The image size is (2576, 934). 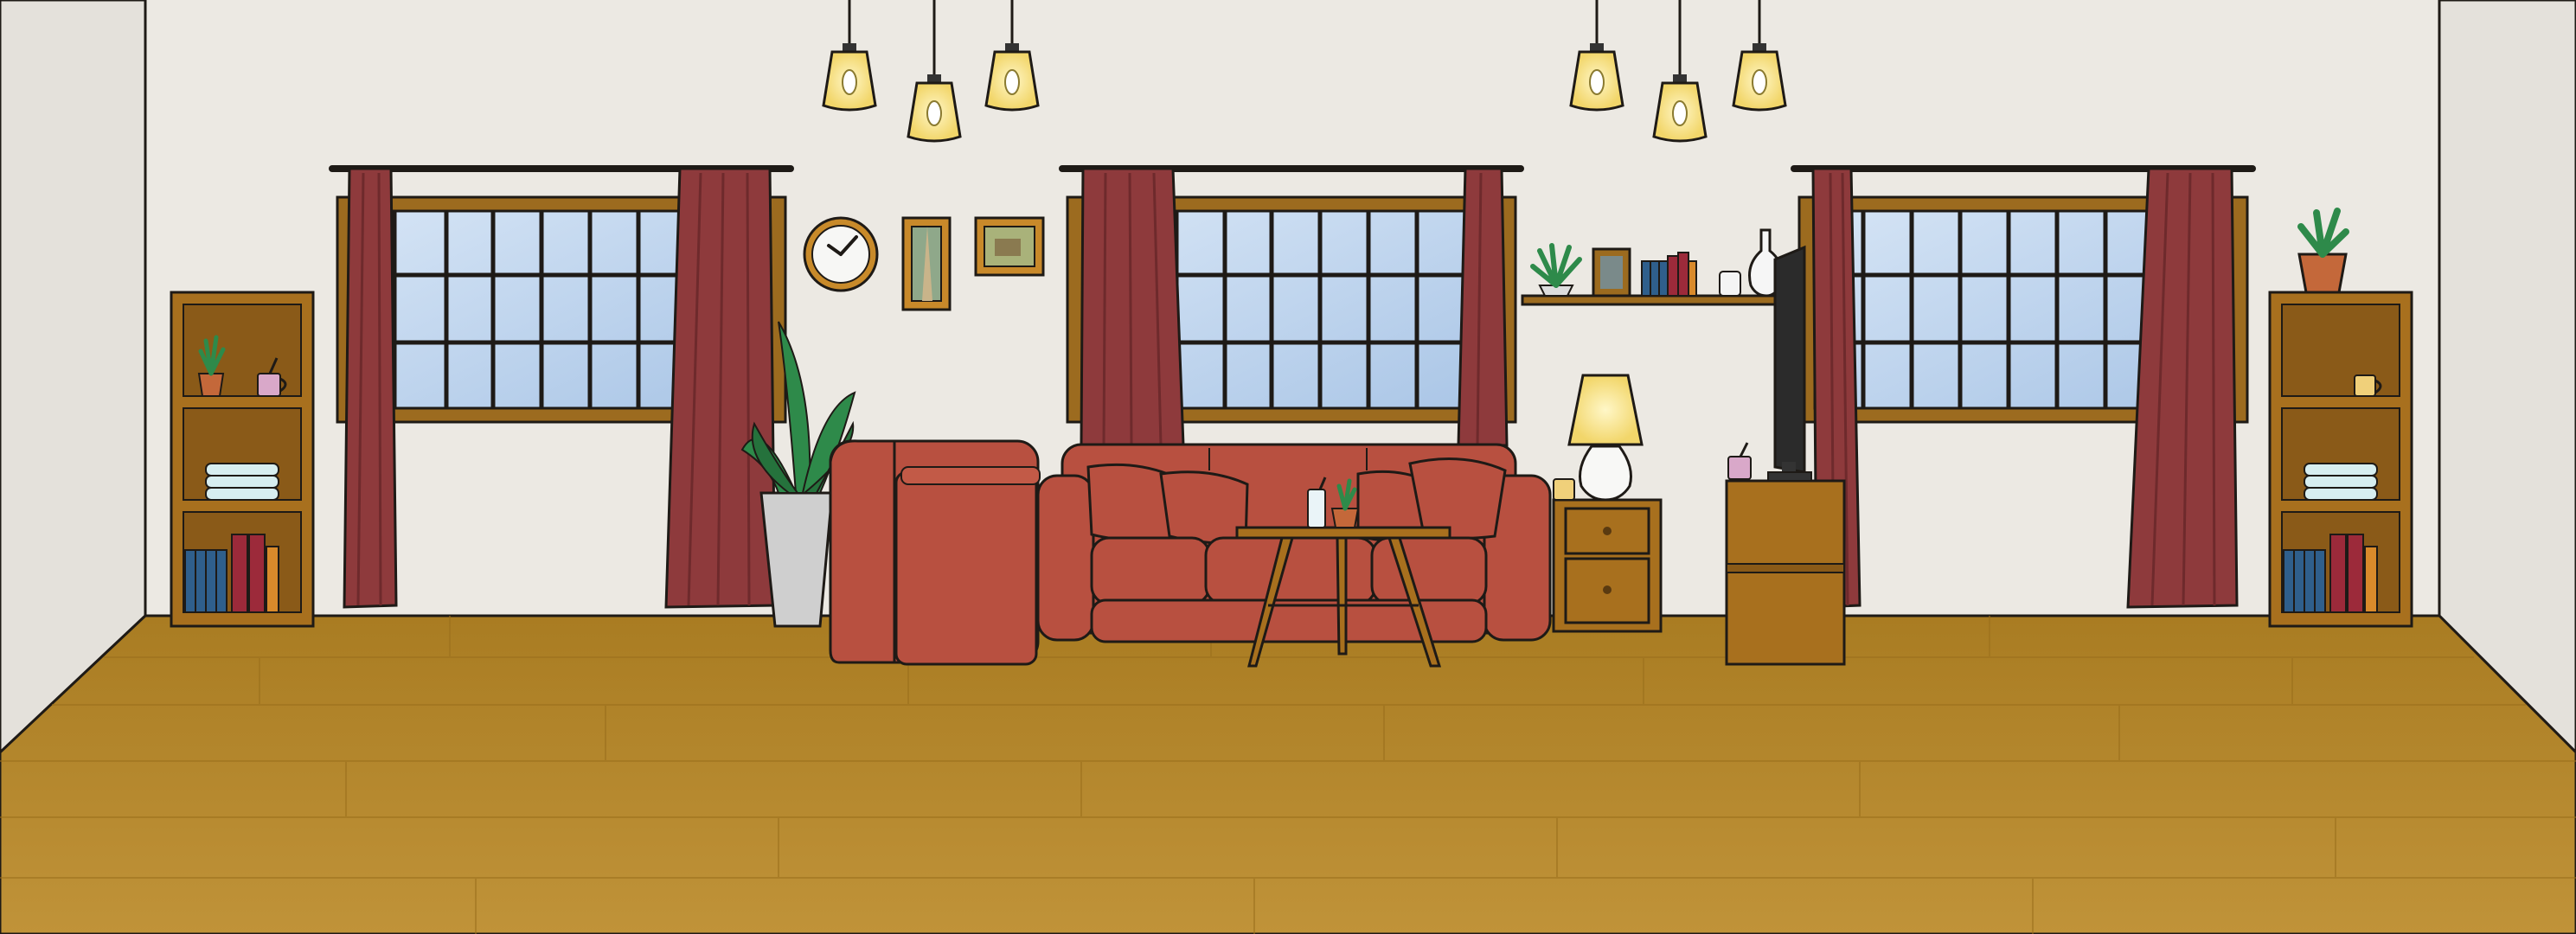 What do you see at coordinates (1607, 555) in the screenshot?
I see `side-table` at bounding box center [1607, 555].